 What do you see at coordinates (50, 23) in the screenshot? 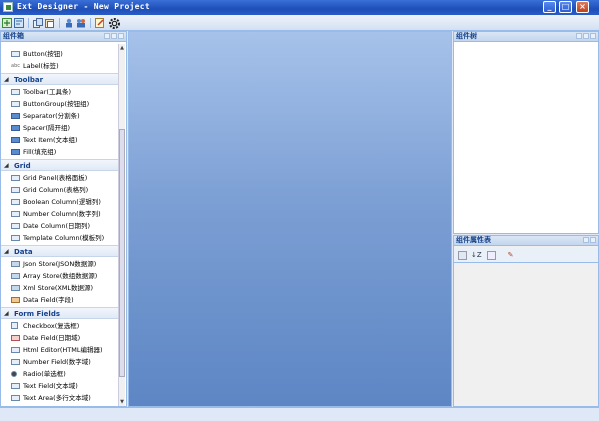
I see `paste-icon` at bounding box center [50, 23].